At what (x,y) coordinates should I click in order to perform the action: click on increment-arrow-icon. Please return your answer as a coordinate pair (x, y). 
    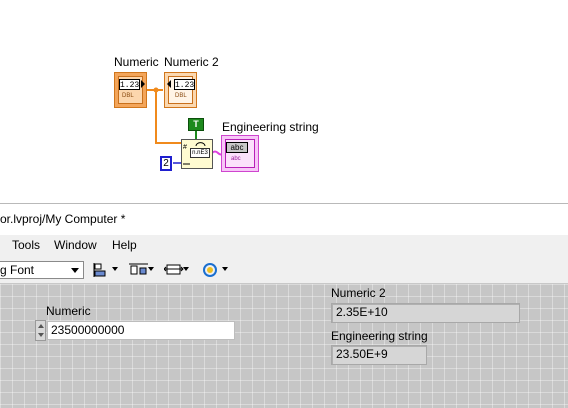
    Looking at the image, I should click on (41, 326).